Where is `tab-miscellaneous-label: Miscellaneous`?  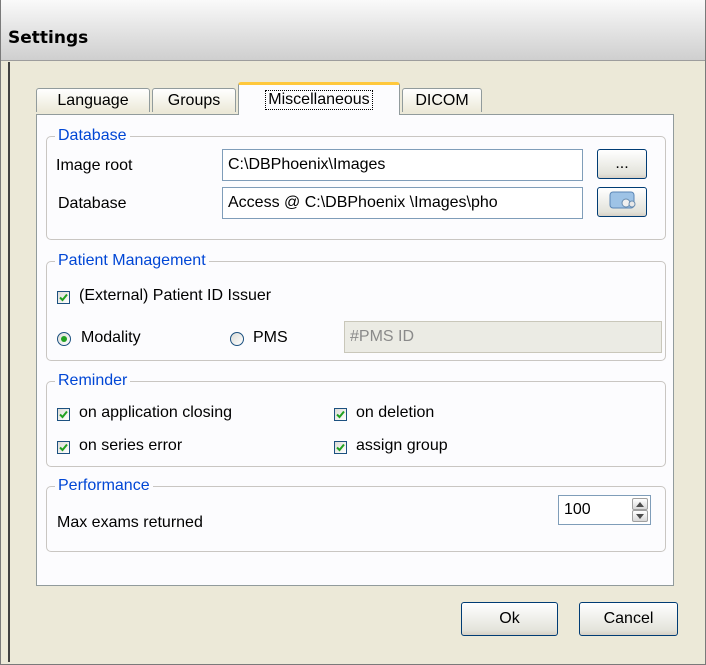
tab-miscellaneous-label: Miscellaneous is located at coordinates (319, 100).